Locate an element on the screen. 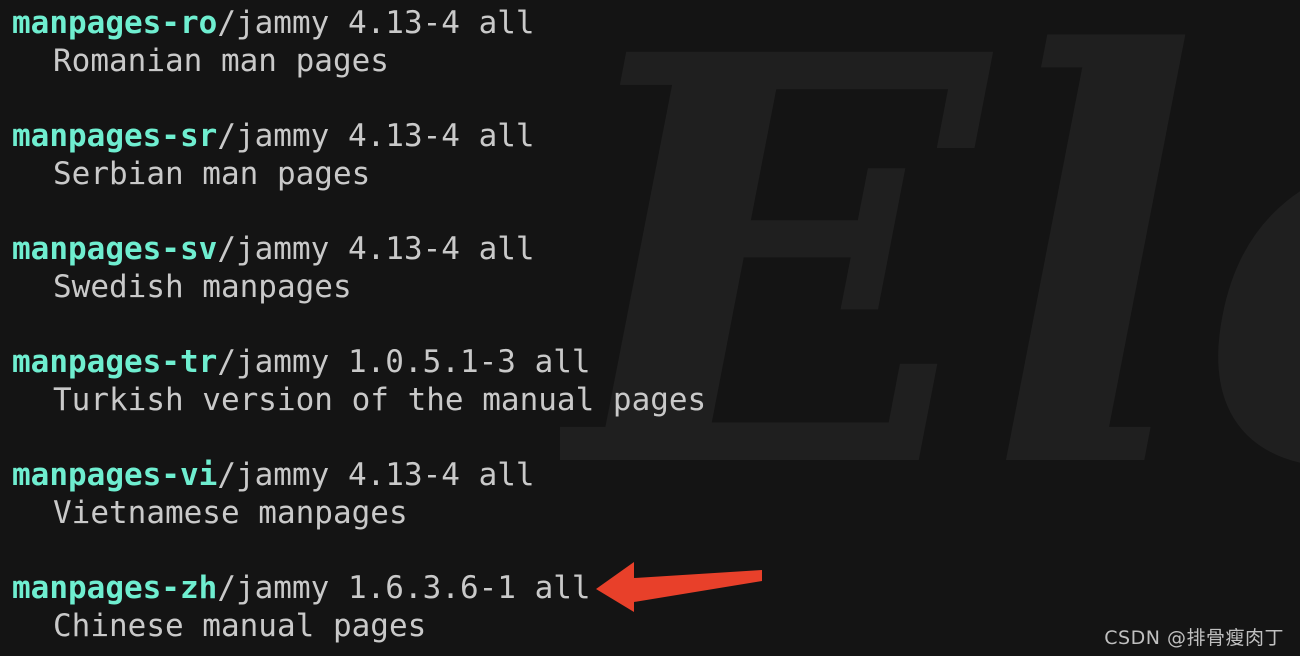  package-header-line: manpages-sr/jammy 4.13-4 all is located at coordinates (656, 136).